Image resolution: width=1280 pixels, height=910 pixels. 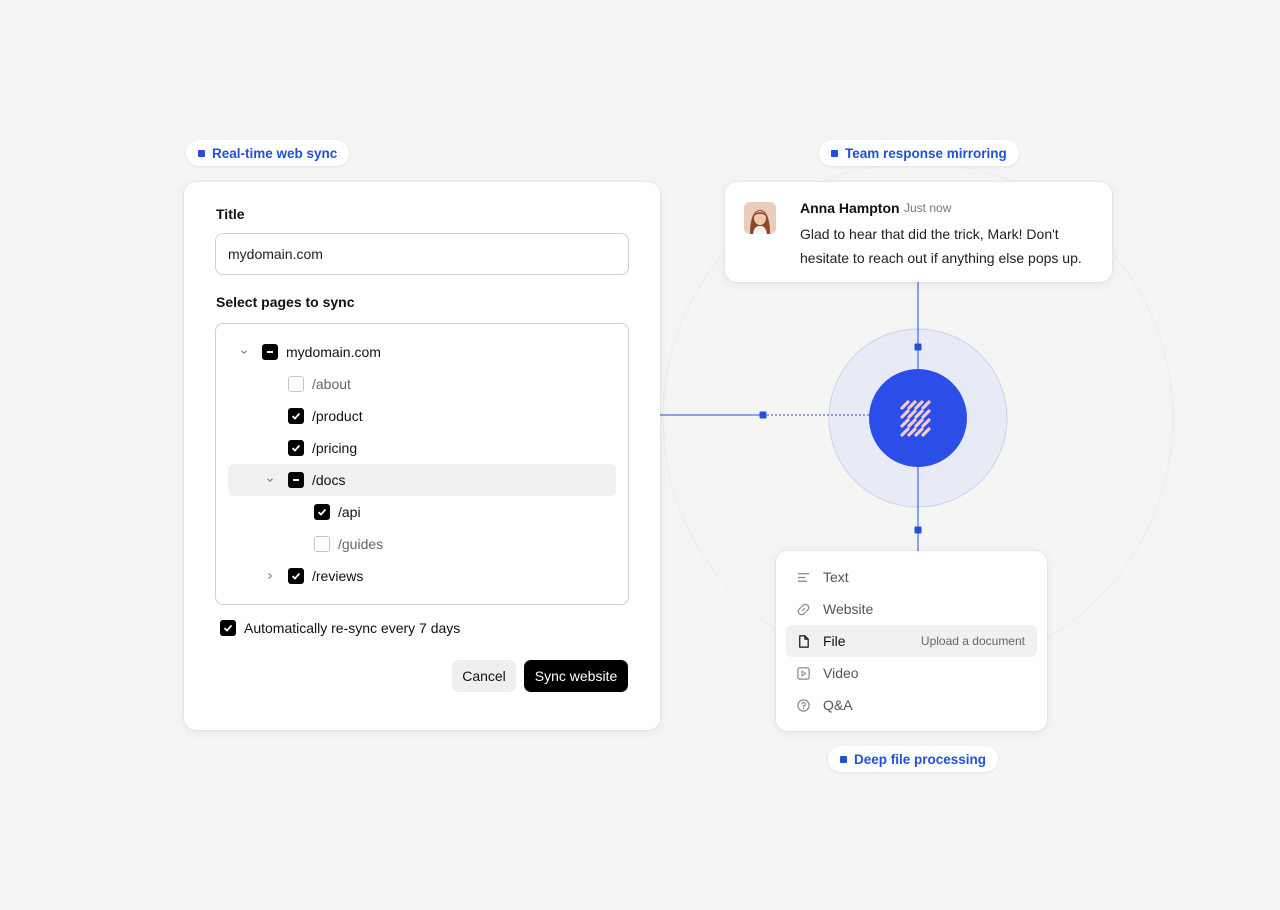 What do you see at coordinates (484, 676) in the screenshot?
I see `cancel-button: Cancel` at bounding box center [484, 676].